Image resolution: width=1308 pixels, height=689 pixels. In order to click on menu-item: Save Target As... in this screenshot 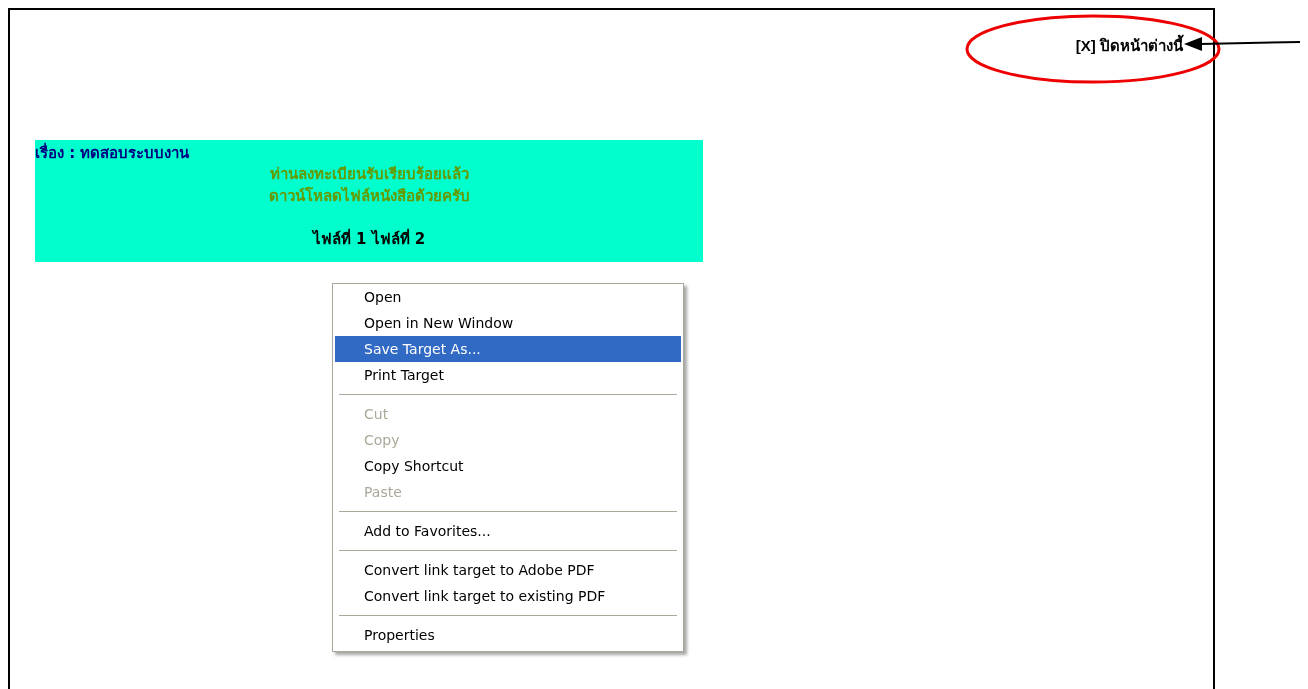, I will do `click(508, 349)`.